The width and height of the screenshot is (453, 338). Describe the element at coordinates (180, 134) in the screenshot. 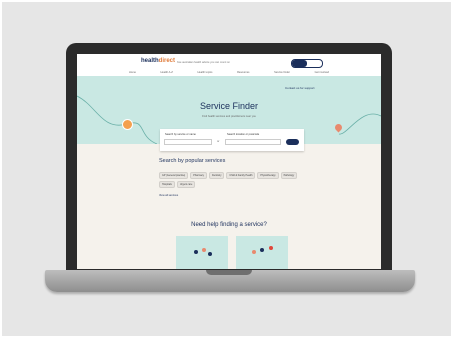

I see `service-search-label: Search by service or name` at that location.